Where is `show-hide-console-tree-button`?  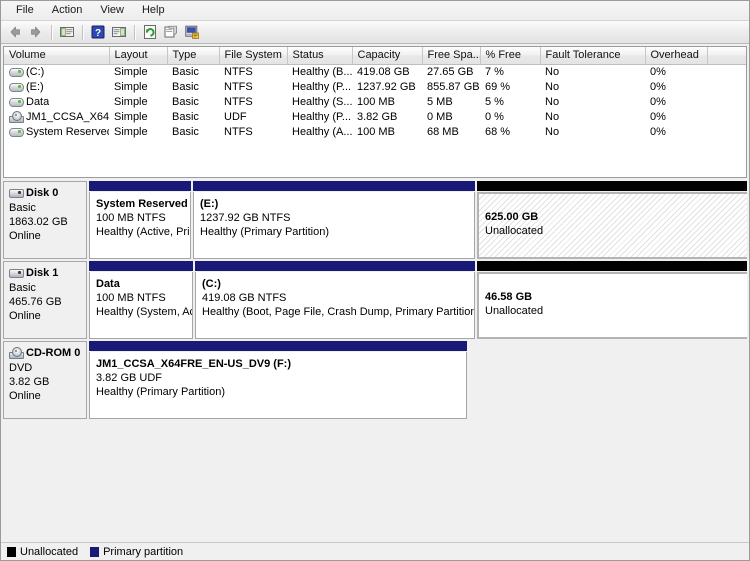 show-hide-console-tree-button is located at coordinates (119, 32).